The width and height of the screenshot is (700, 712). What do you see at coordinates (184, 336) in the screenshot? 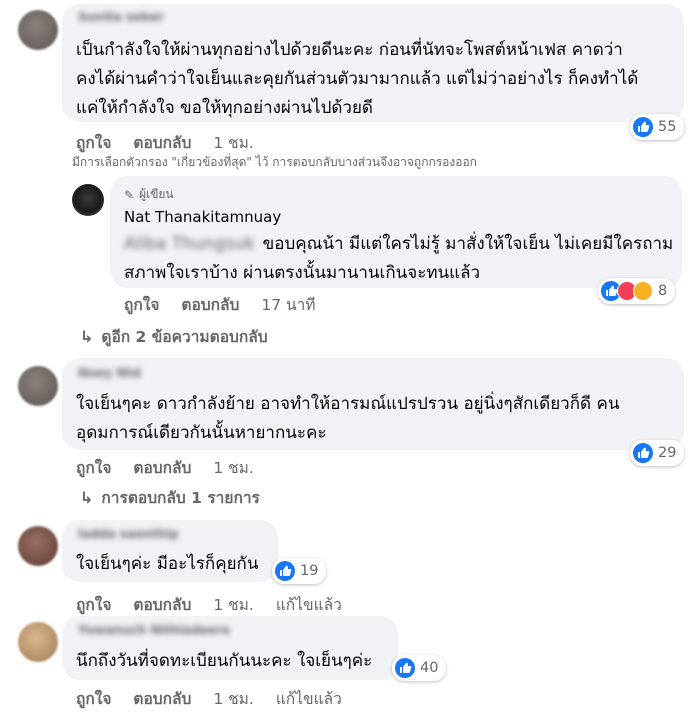
I see `view-more-label: ดูอีก 2 ข้อความตอบกลับ` at bounding box center [184, 336].